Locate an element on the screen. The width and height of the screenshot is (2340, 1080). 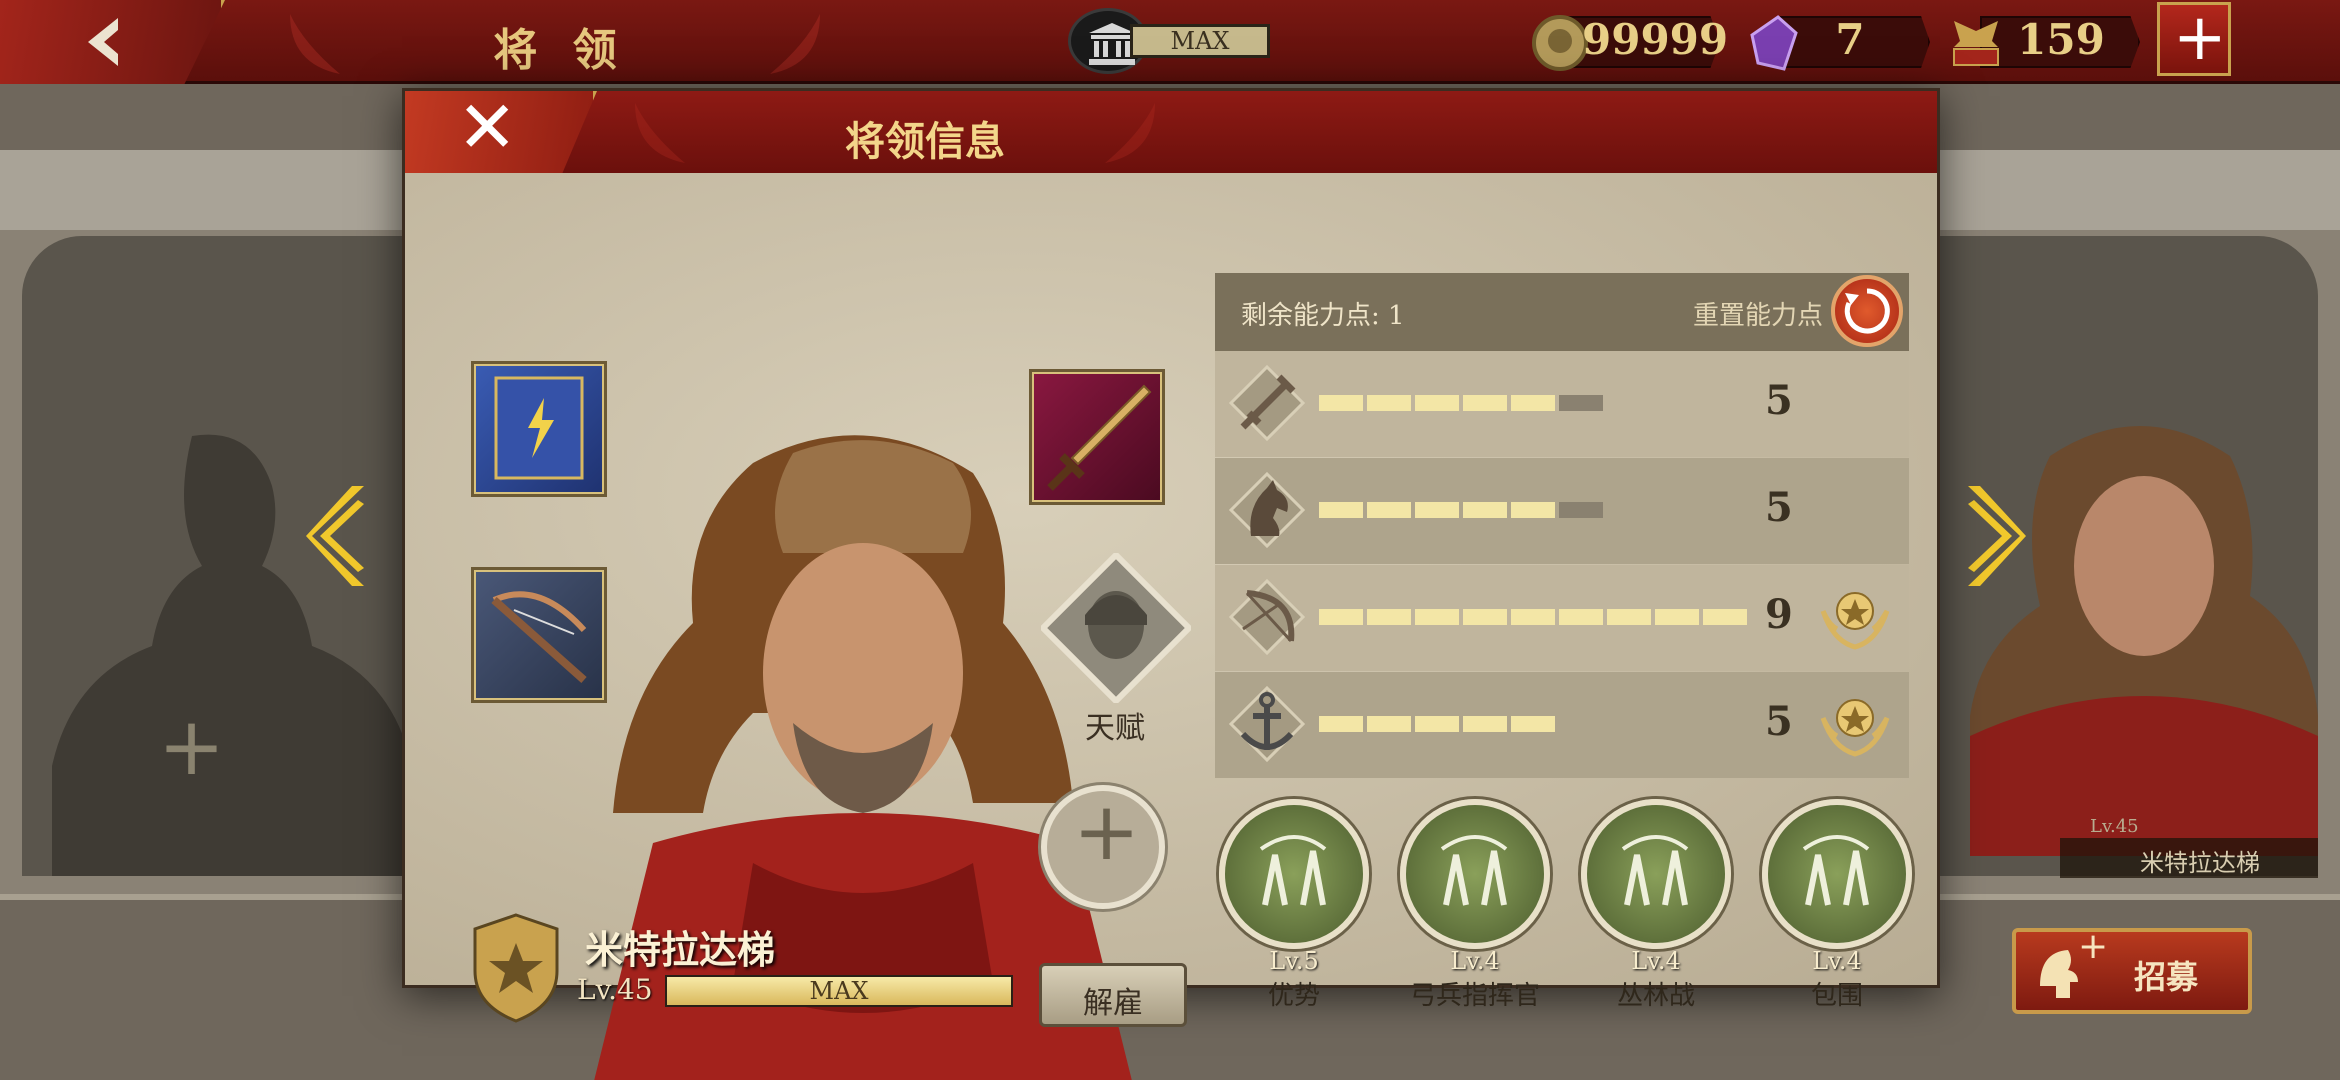
page-title: 将 领 is located at coordinates (560, 50).